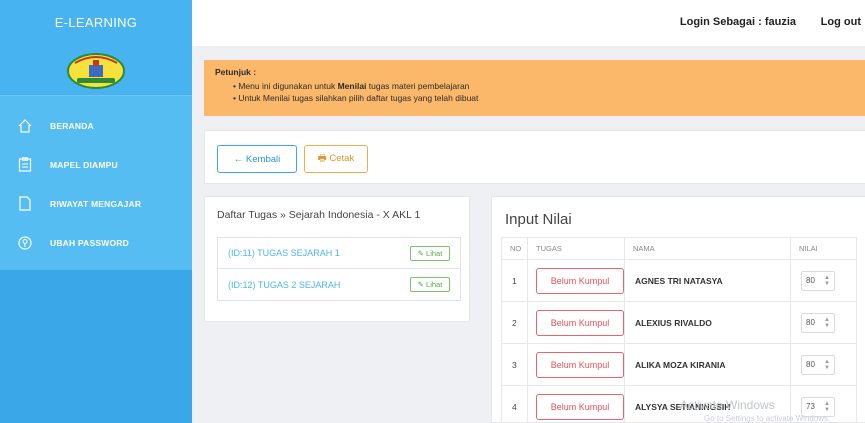 Image resolution: width=865 pixels, height=423 pixels. Describe the element at coordinates (25, 126) in the screenshot. I see `home-icon` at that location.